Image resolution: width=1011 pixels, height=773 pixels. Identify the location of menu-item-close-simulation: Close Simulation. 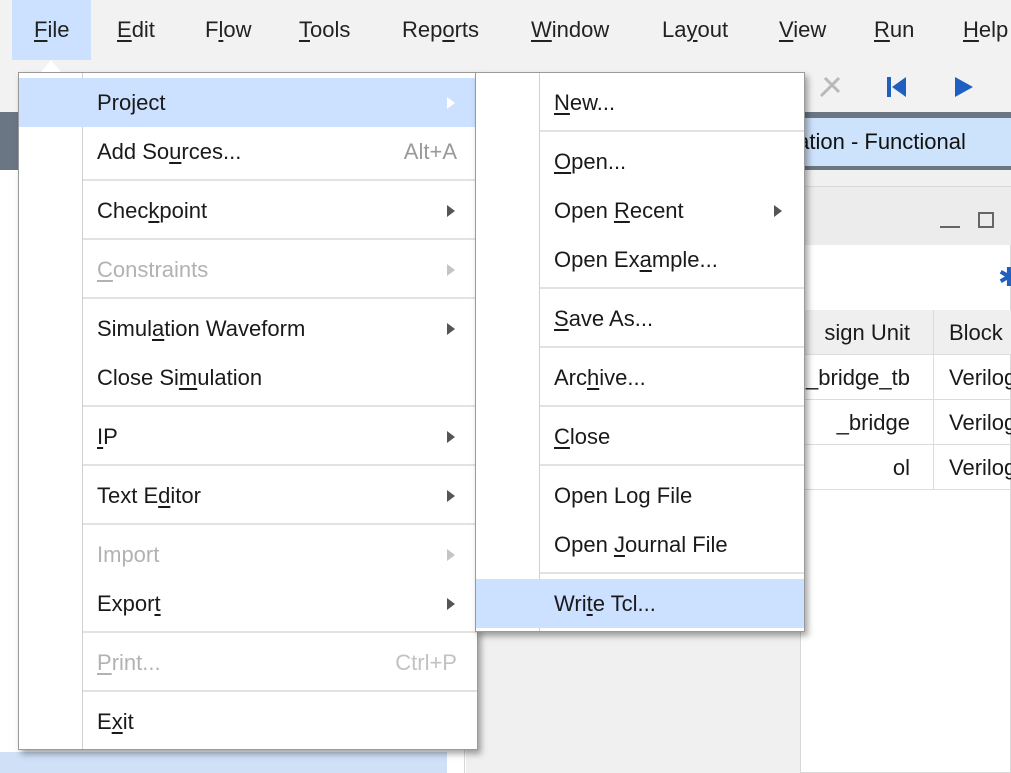
(248, 377).